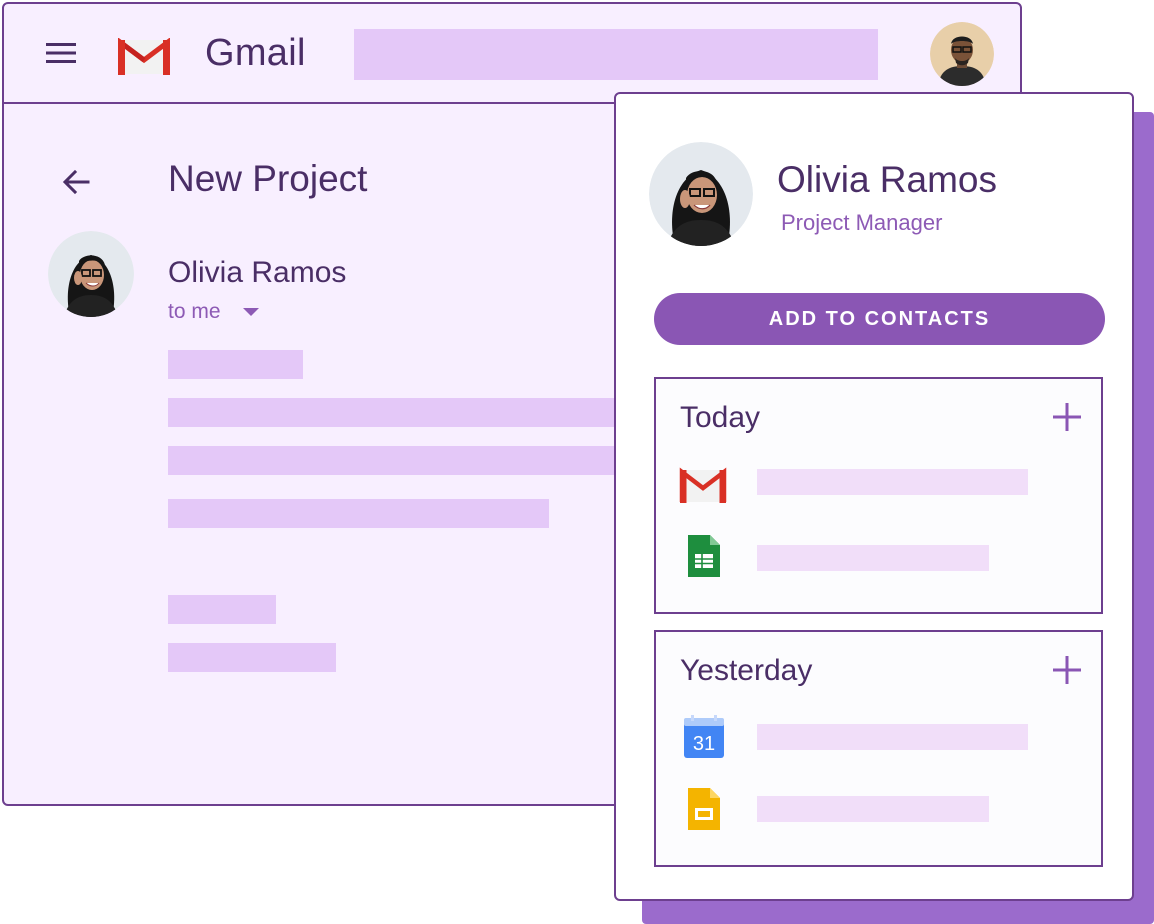 The width and height of the screenshot is (1154, 924). What do you see at coordinates (887, 179) in the screenshot?
I see `contact-name: Olivia Ramos` at bounding box center [887, 179].